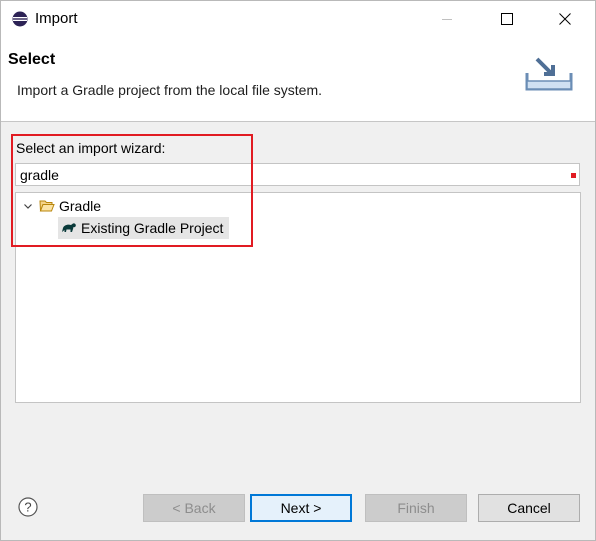  I want to click on next-button: Next >, so click(301, 508).